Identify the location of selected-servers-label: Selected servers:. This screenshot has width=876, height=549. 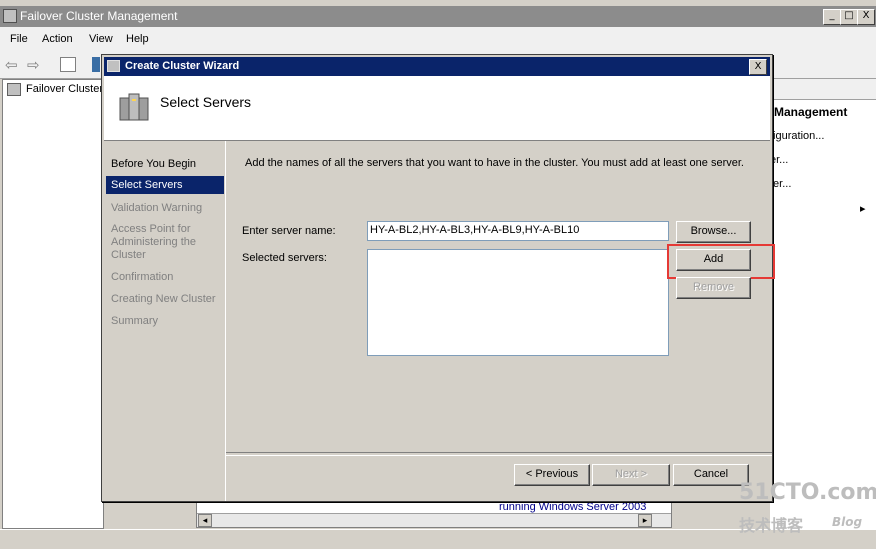
(284, 258).